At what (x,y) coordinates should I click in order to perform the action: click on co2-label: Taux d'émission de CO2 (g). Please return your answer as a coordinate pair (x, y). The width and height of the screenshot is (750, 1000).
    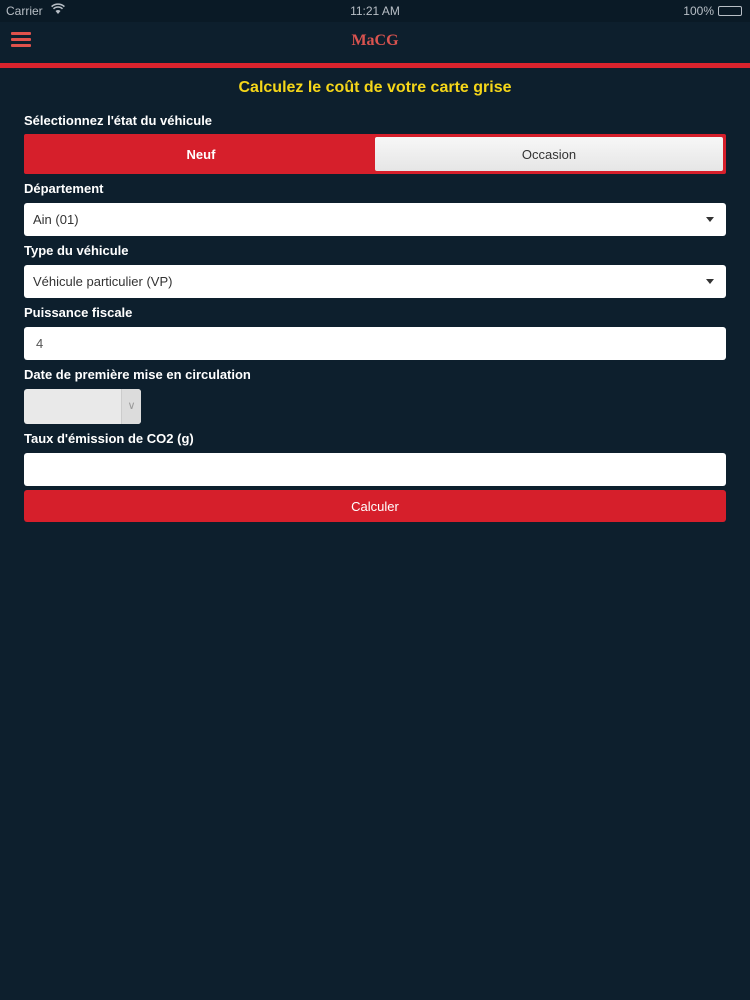
    Looking at the image, I should click on (109, 438).